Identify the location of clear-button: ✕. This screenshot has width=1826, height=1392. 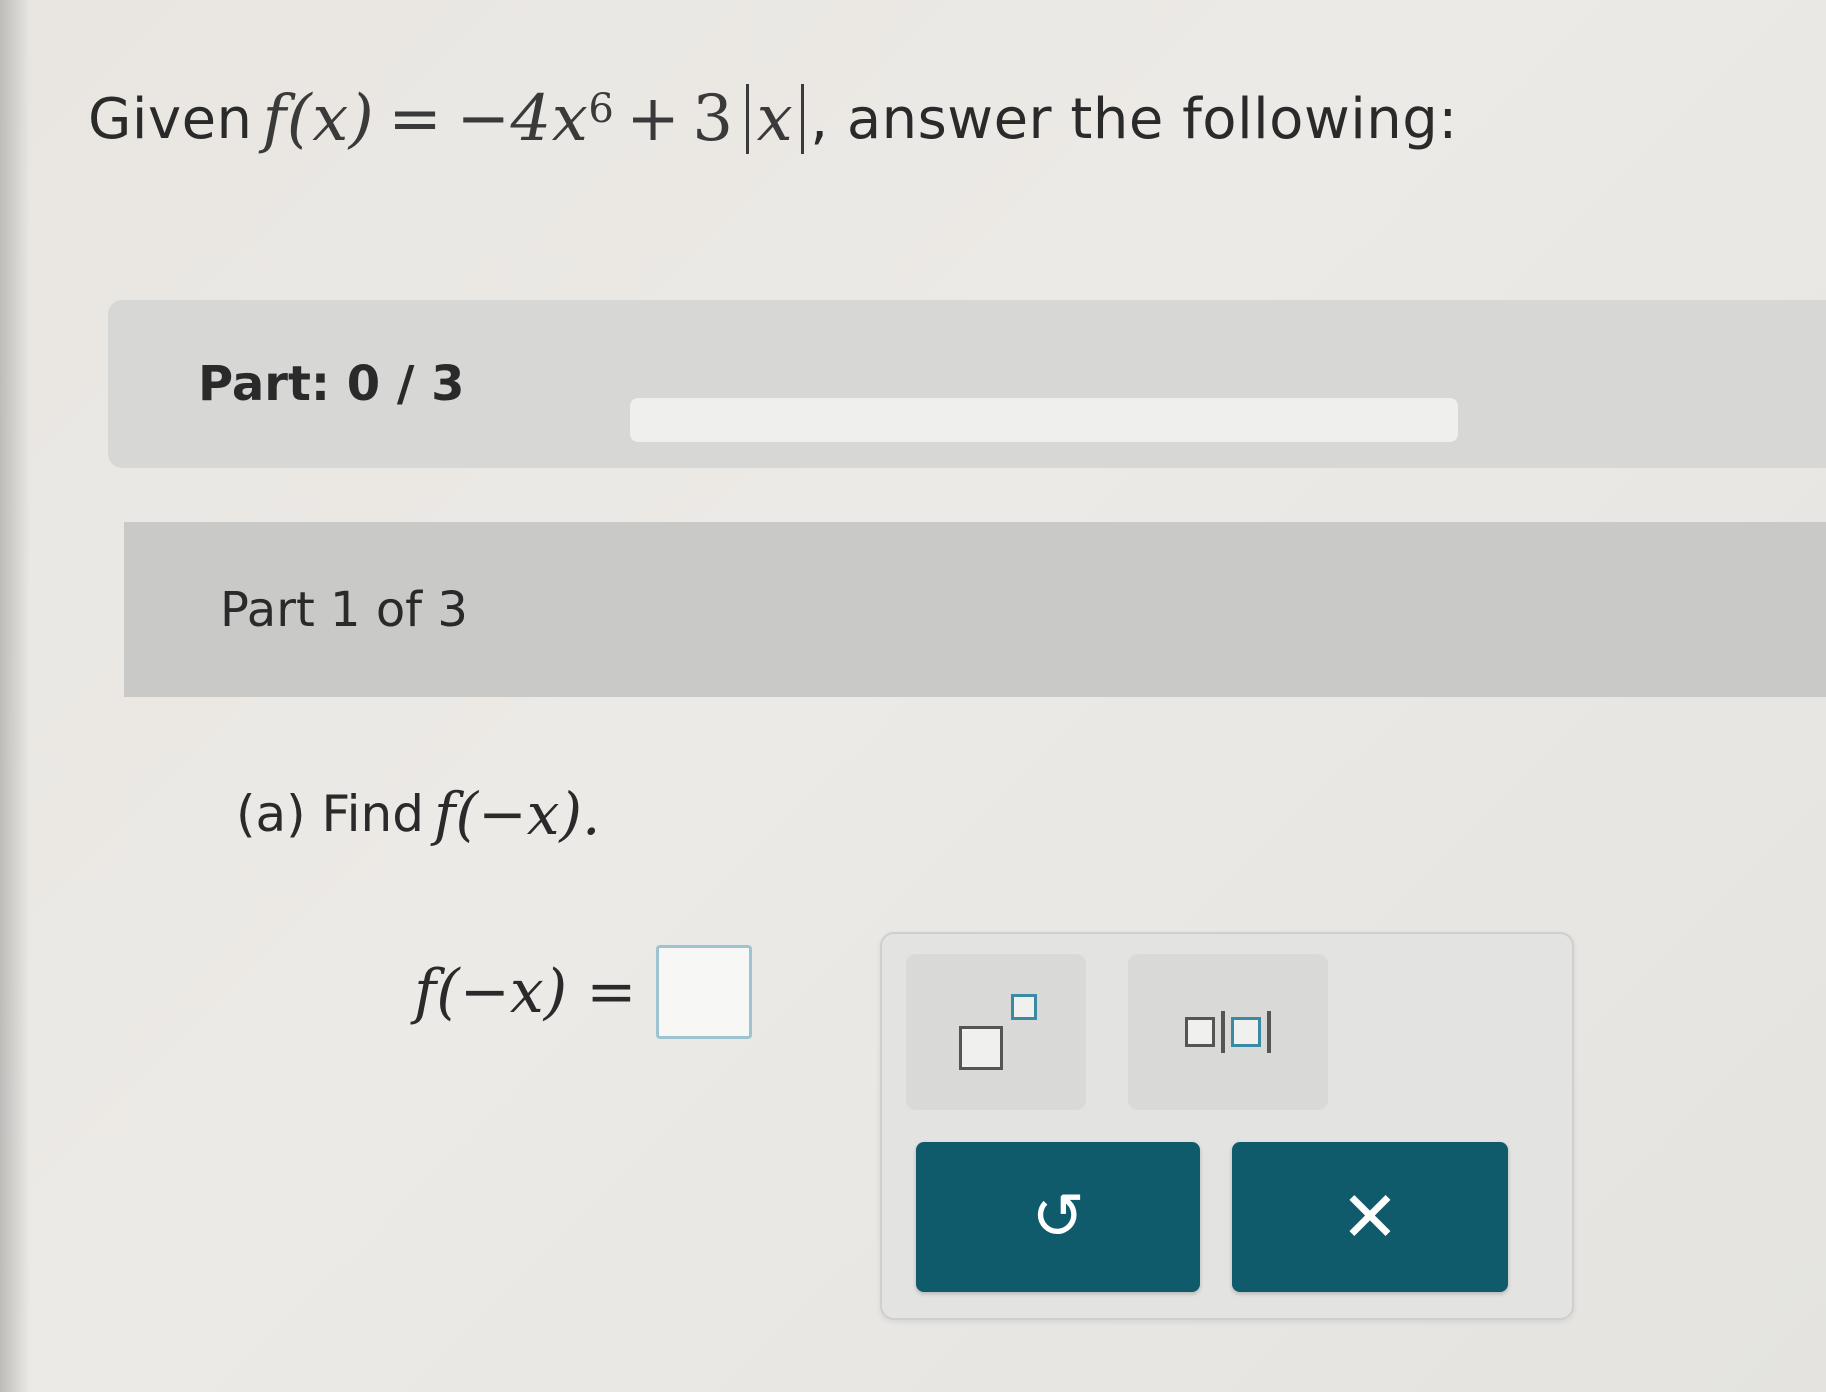
(1370, 1217).